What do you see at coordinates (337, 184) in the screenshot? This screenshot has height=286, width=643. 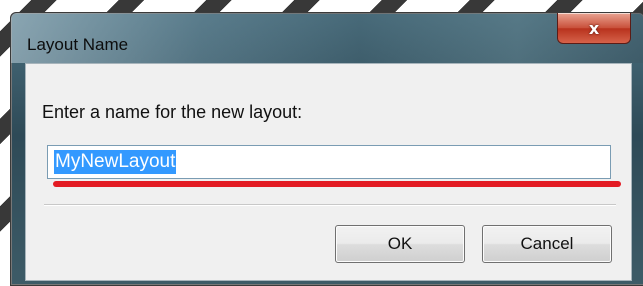 I see `annotation-underline` at bounding box center [337, 184].